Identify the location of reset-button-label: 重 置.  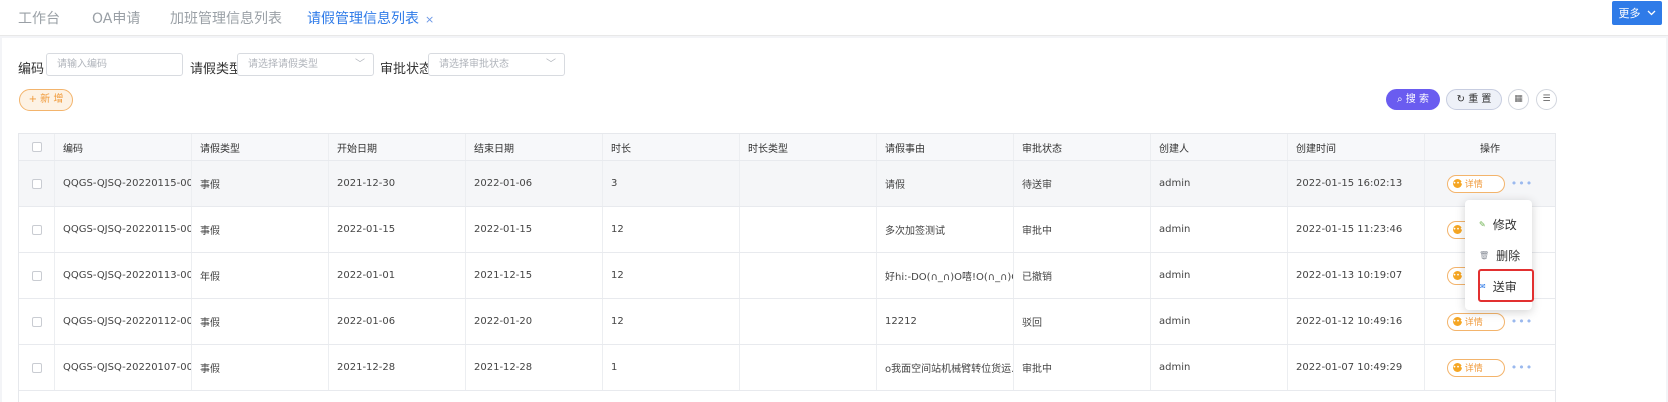
(1480, 99).